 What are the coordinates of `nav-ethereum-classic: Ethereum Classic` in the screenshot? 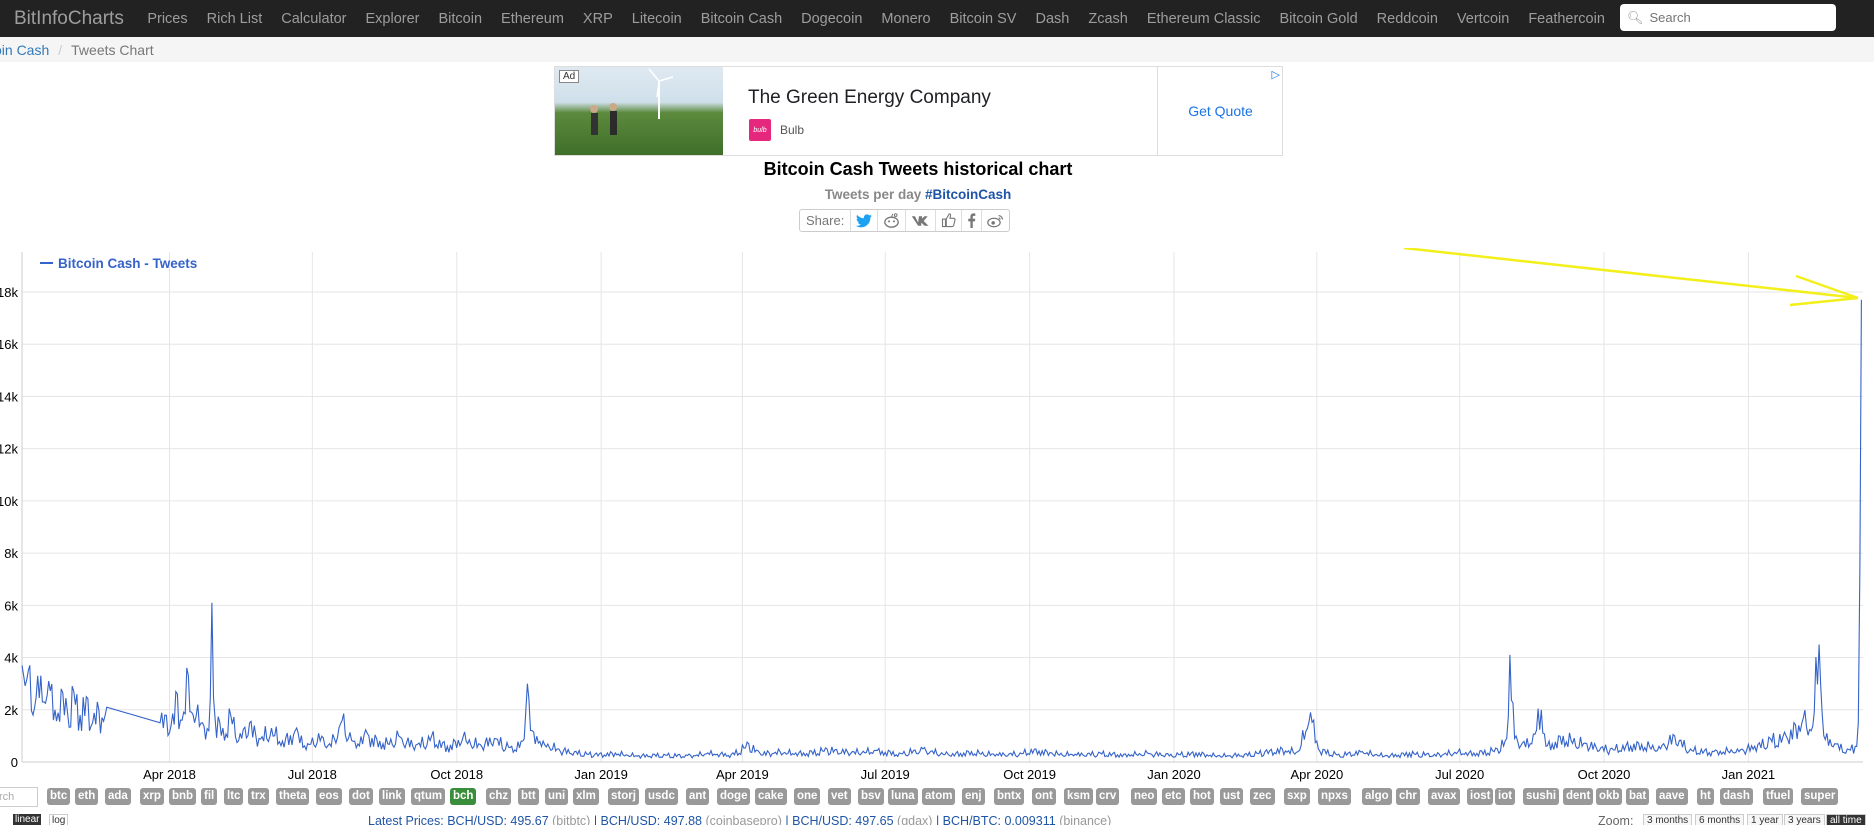 It's located at (1203, 19).